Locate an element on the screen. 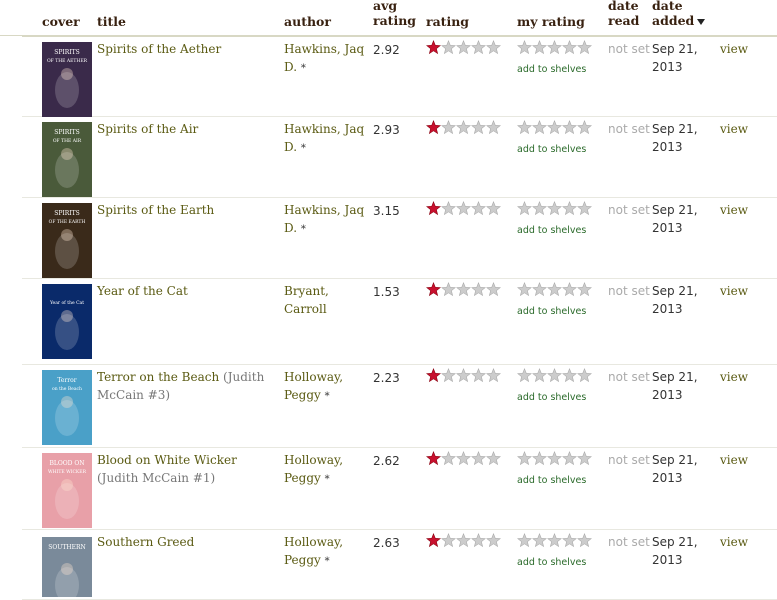 The height and width of the screenshot is (600, 777). book-author: Hawkins, Jaq D. * is located at coordinates (326, 220).